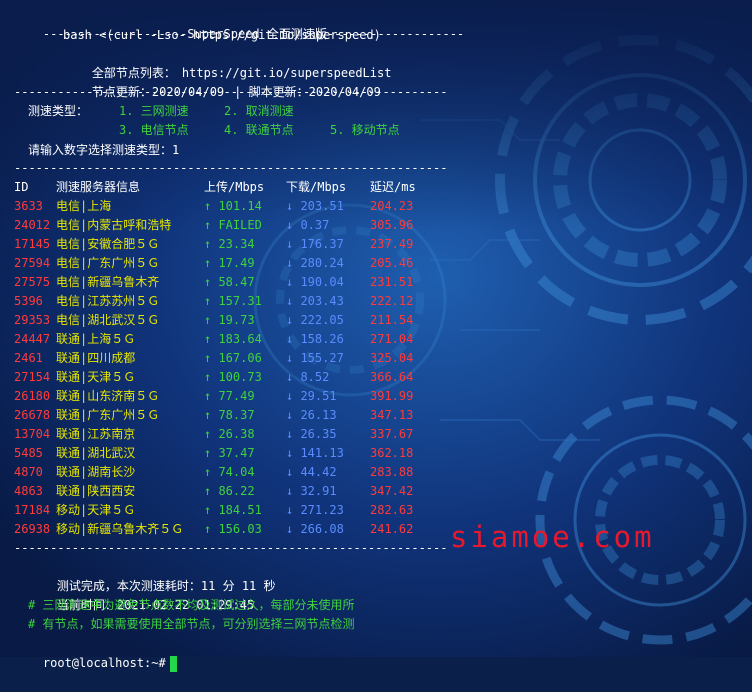 Image resolution: width=752 pixels, height=692 pixels. Describe the element at coordinates (392, 491) in the screenshot. I see `row-latency: 347.42` at that location.